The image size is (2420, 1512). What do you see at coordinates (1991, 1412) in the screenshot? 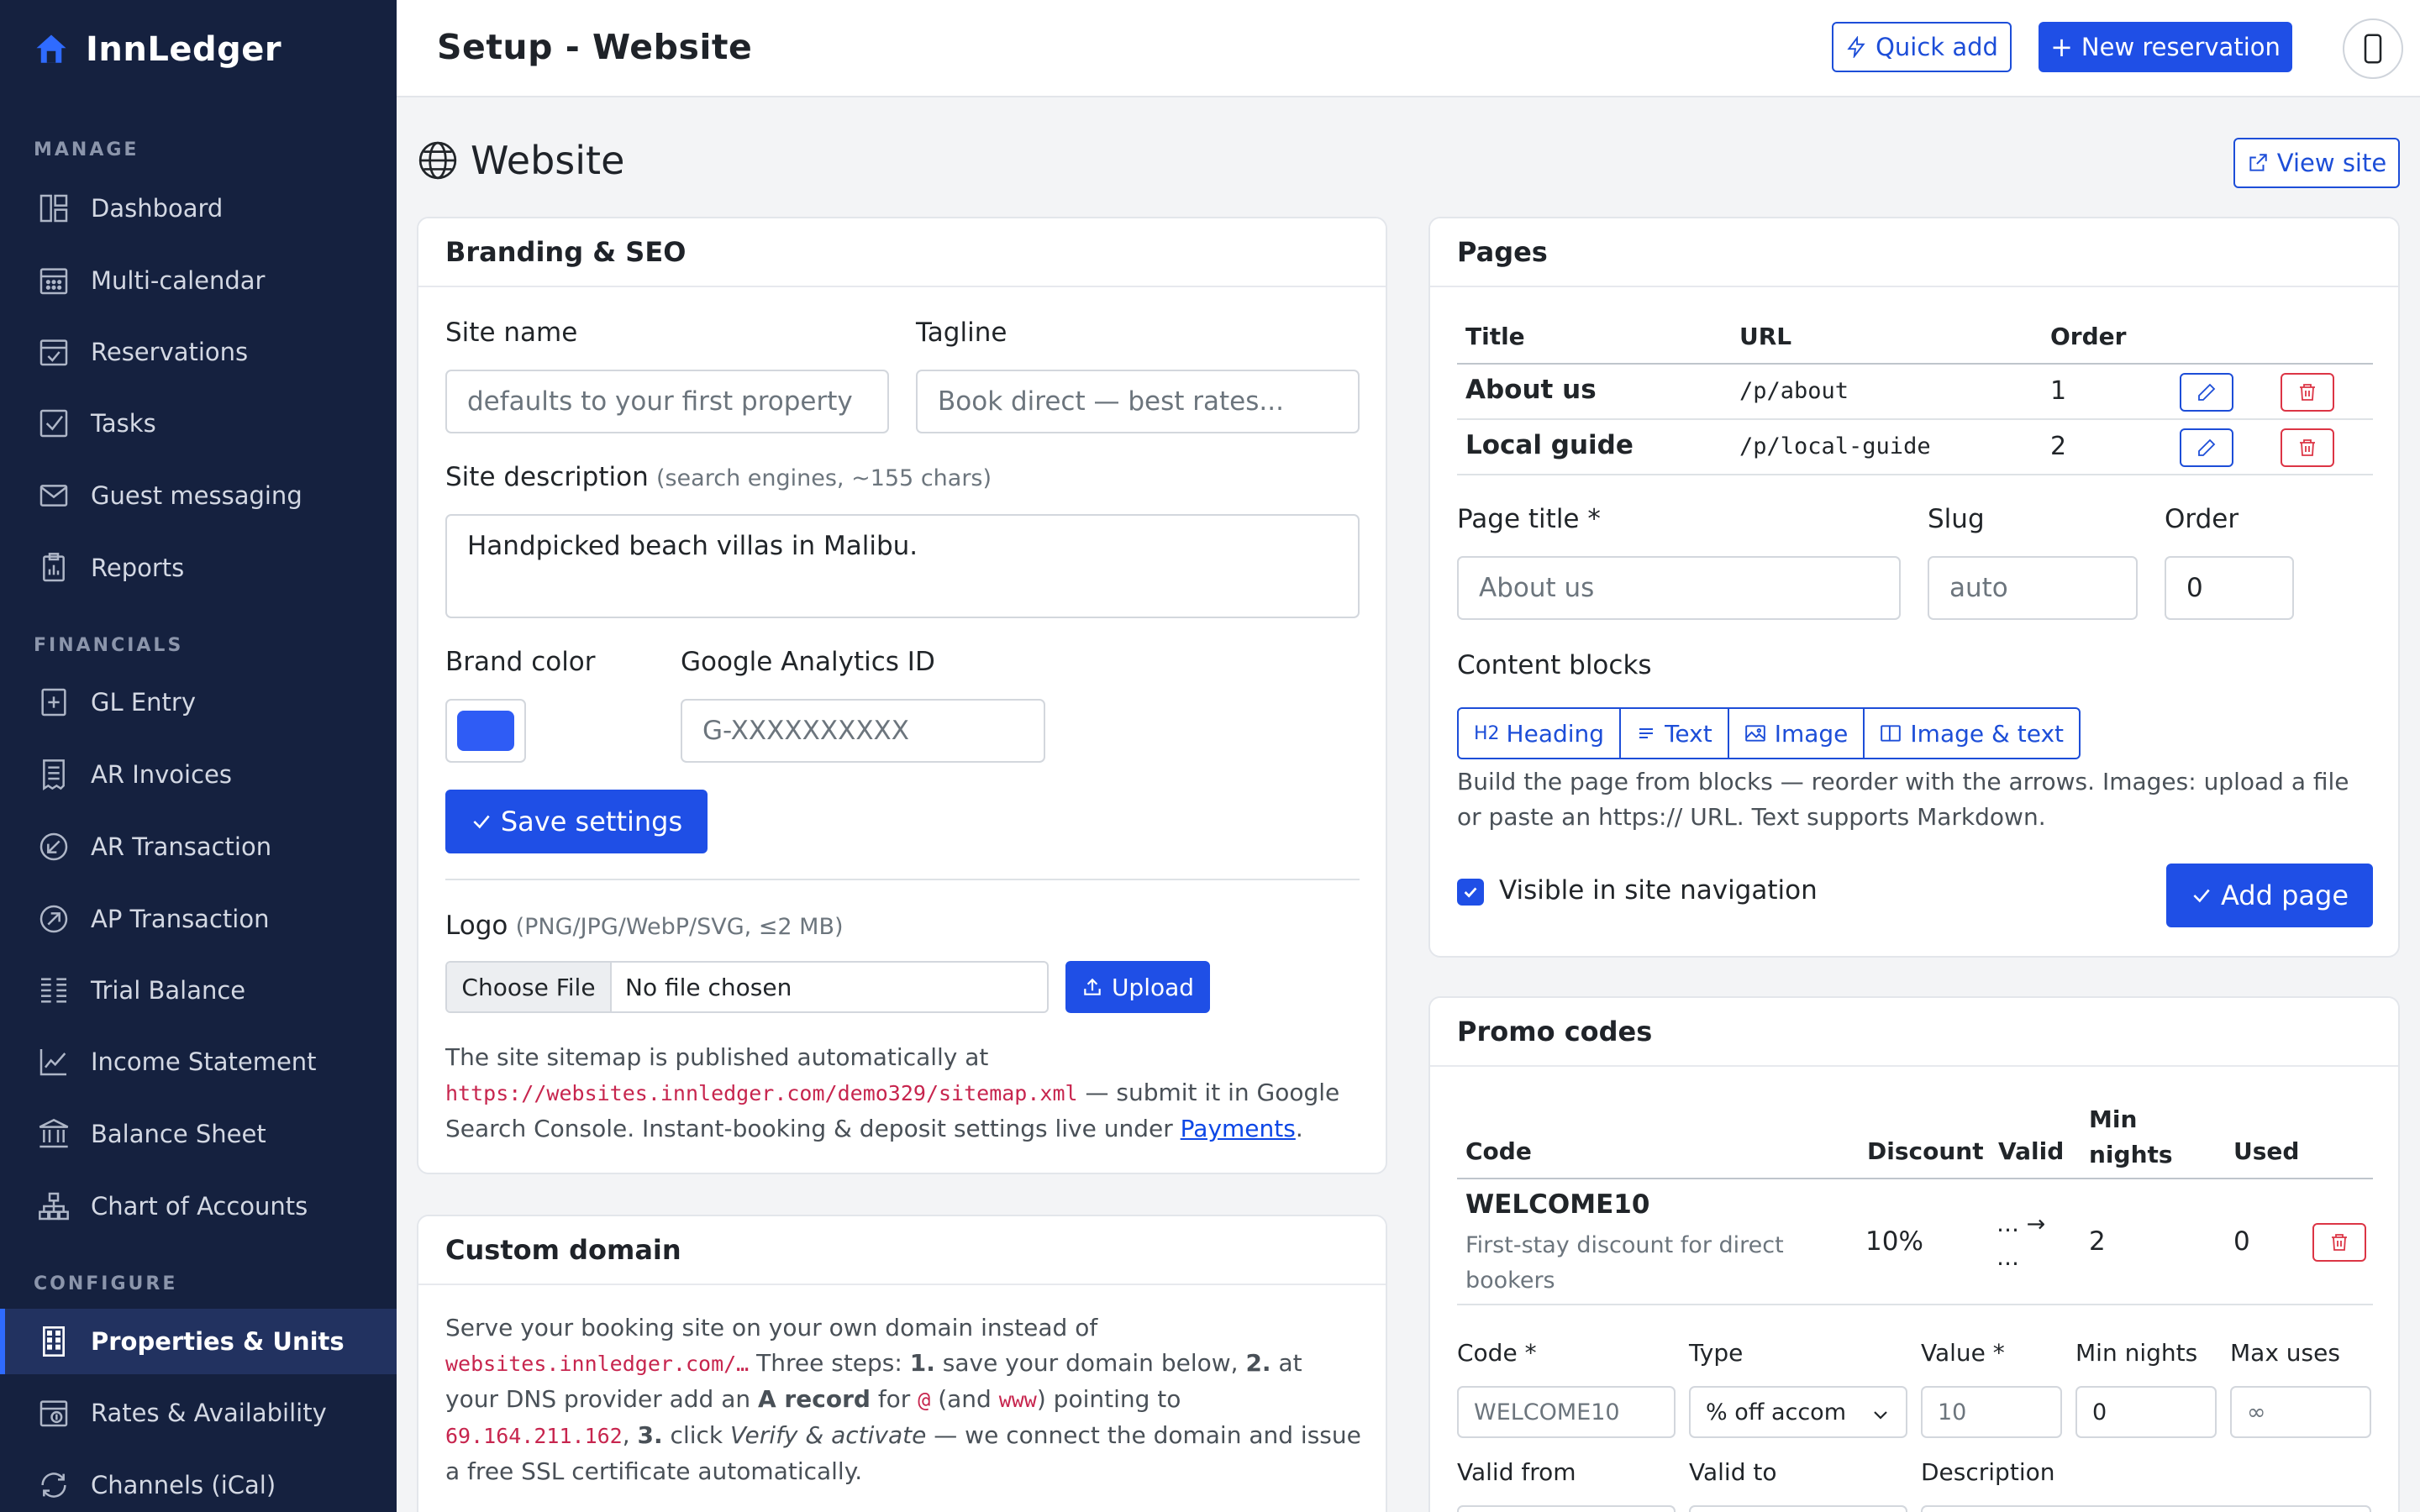
I see `promo-value-input: 10` at bounding box center [1991, 1412].